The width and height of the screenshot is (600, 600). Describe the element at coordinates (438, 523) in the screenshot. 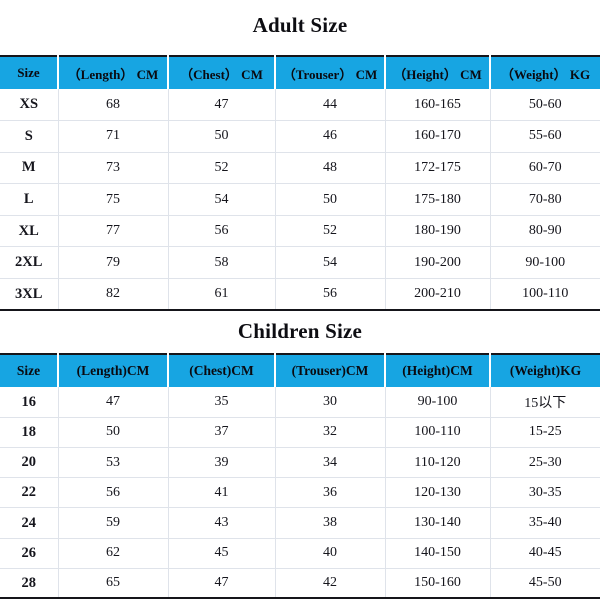

I see `cell-height: 130-140` at that location.